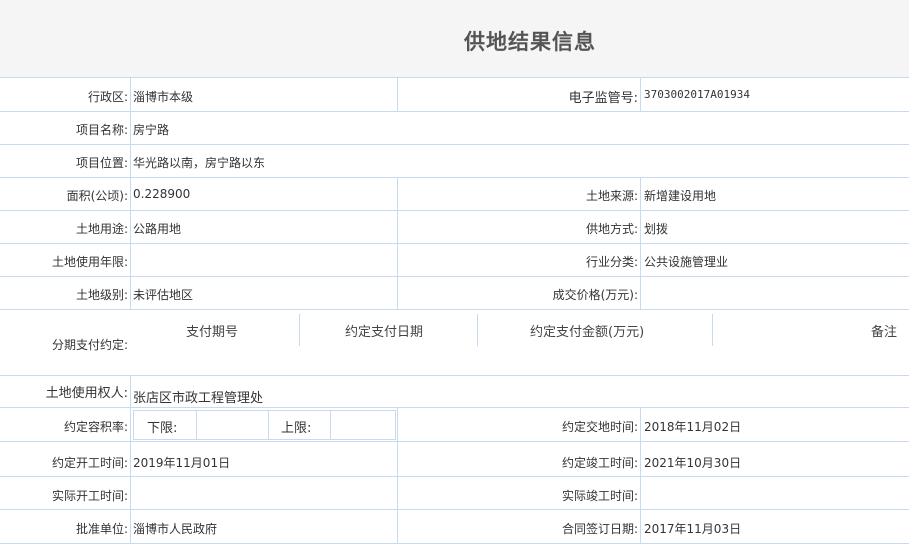 This screenshot has height=548, width=909. What do you see at coordinates (587, 332) in the screenshot?
I see `installment-col-amount: 约定支付金额(万元)` at bounding box center [587, 332].